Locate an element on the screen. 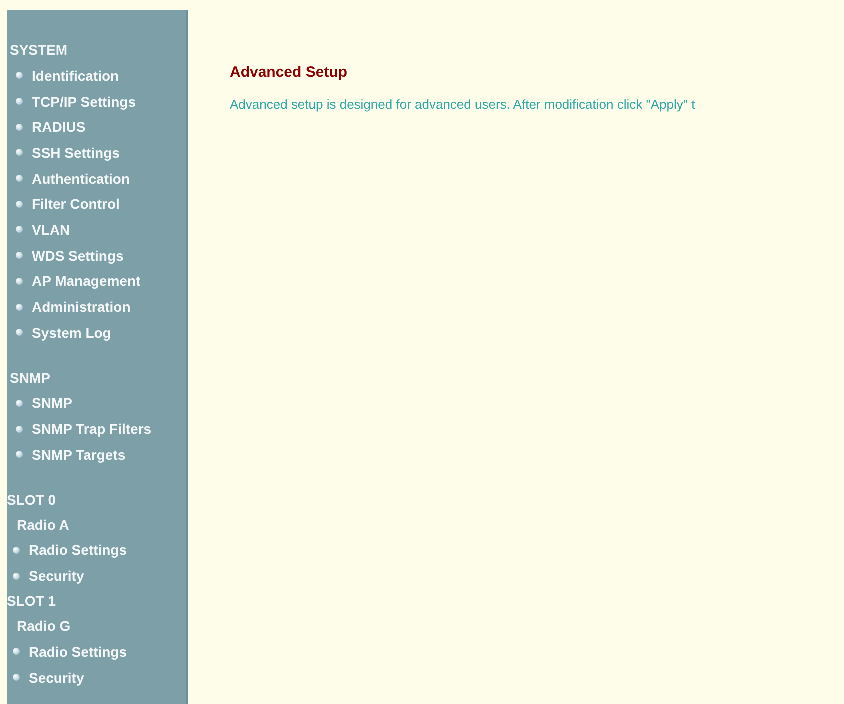 Image resolution: width=844 pixels, height=704 pixels. description-text: Advanced setup is designed for advanced users. After modification click "Apply" t is located at coordinates (463, 104).